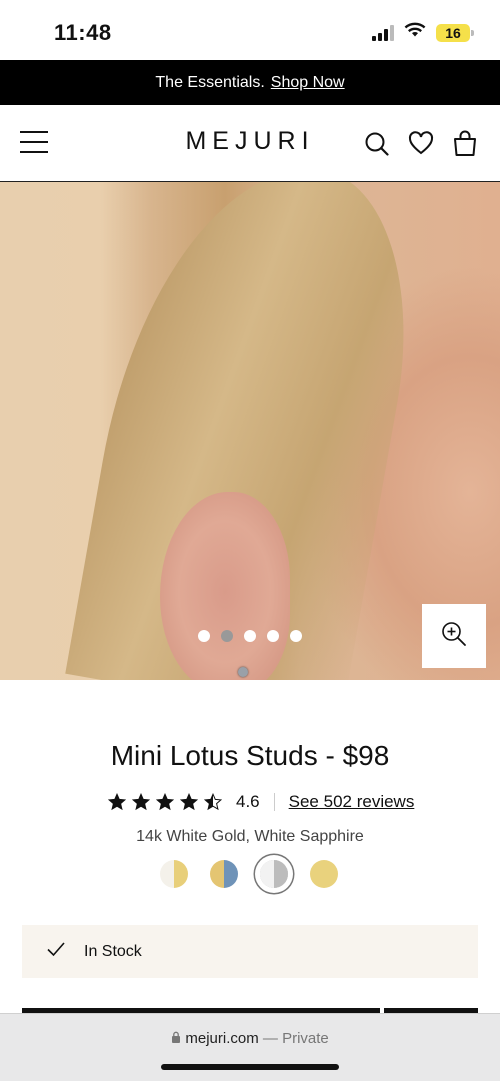  What do you see at coordinates (308, 83) in the screenshot?
I see `promo-shop-now-link: Shop Now` at bounding box center [308, 83].